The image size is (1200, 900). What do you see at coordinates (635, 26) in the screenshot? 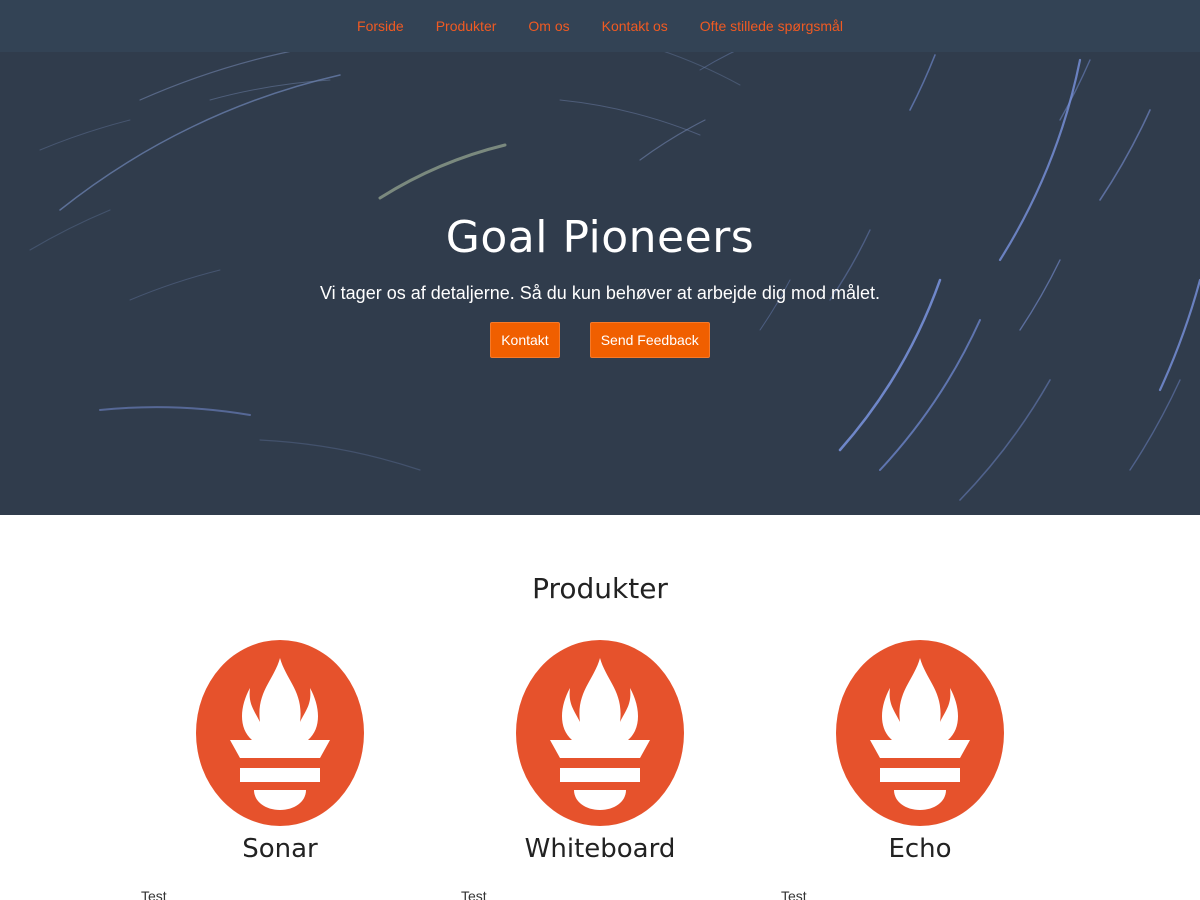
I see `nav-item-kontakt-os: Kontakt os` at bounding box center [635, 26].